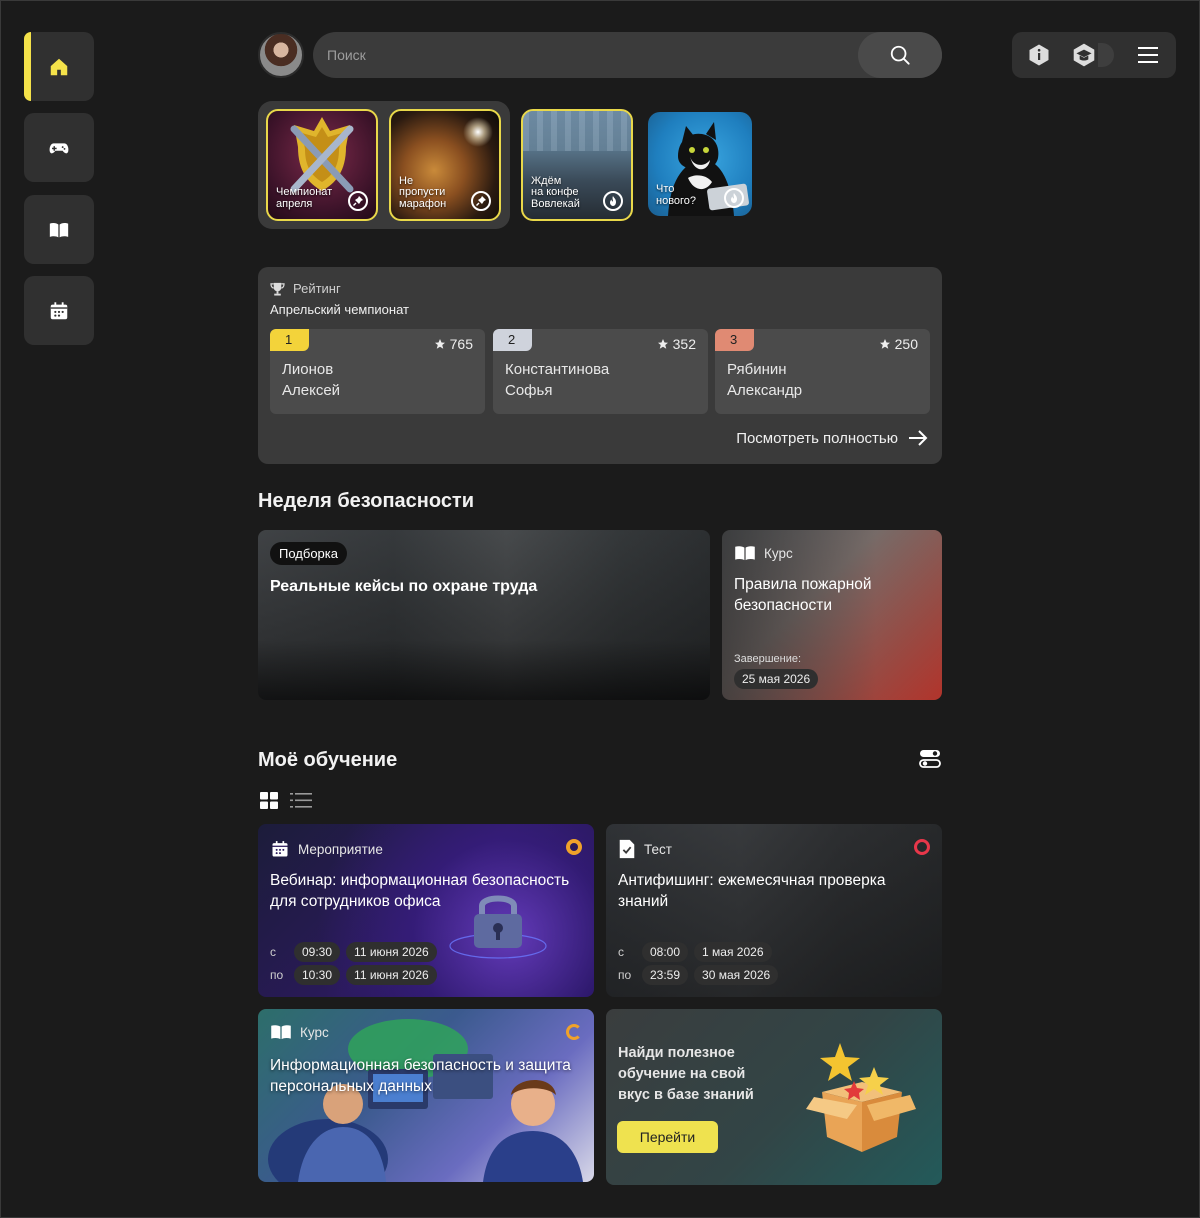 The height and width of the screenshot is (1218, 1200). I want to click on schedule-label: по, so click(625, 975).